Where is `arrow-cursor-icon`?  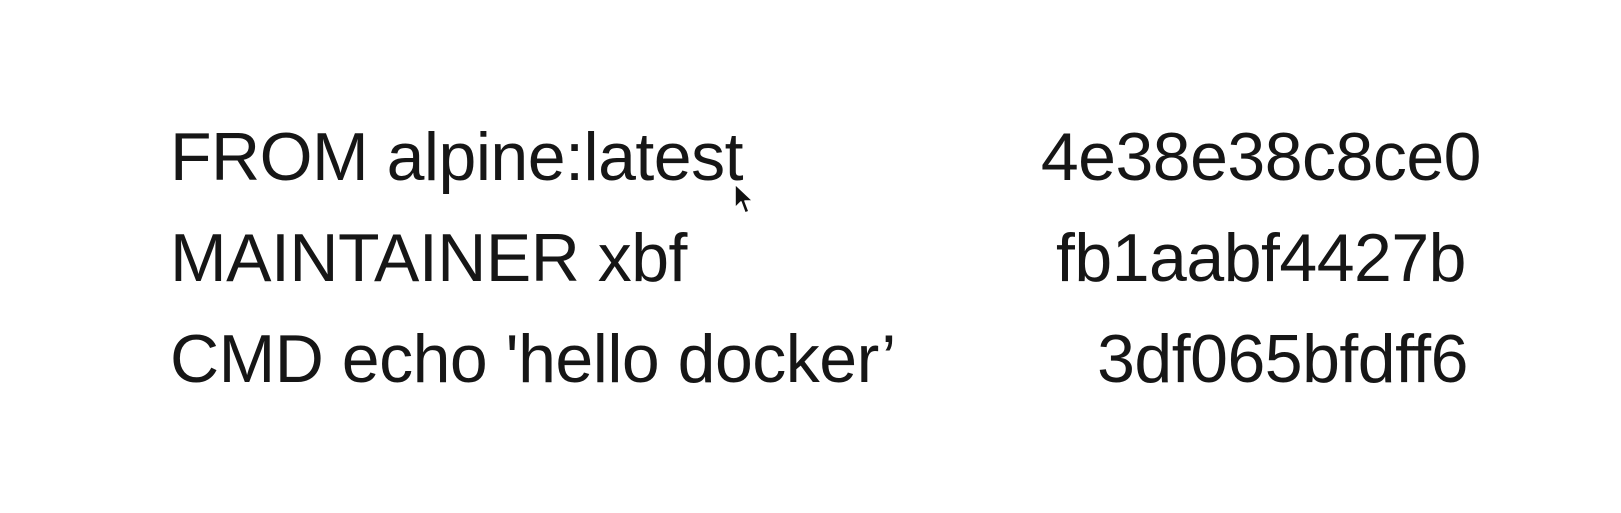 arrow-cursor-icon is located at coordinates (744, 198).